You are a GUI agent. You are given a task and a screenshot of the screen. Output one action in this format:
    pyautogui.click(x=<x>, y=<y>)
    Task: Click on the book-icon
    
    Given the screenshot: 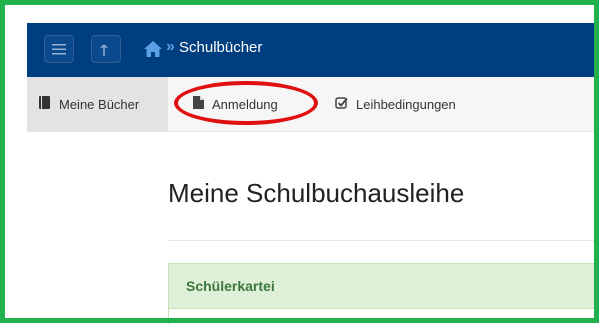 What is the action you would take?
    pyautogui.click(x=45, y=104)
    